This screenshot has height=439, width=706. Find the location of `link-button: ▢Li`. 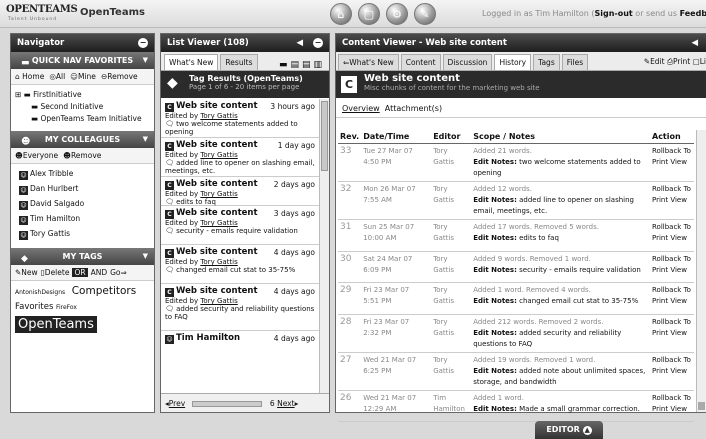

link-button: ▢Li is located at coordinates (699, 61).